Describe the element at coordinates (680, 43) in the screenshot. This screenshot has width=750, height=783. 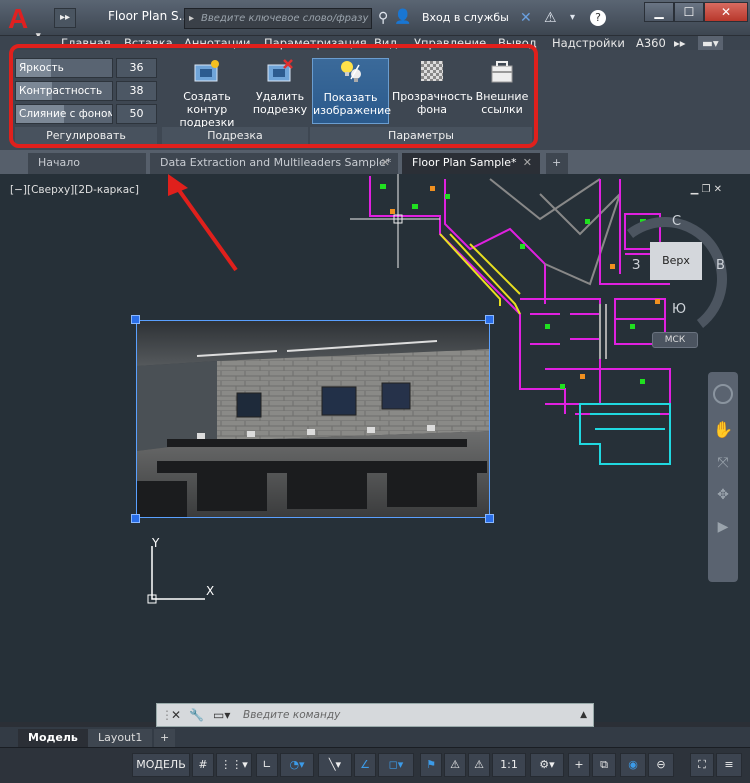
I see `more-tabs-icon: ▸▸` at that location.